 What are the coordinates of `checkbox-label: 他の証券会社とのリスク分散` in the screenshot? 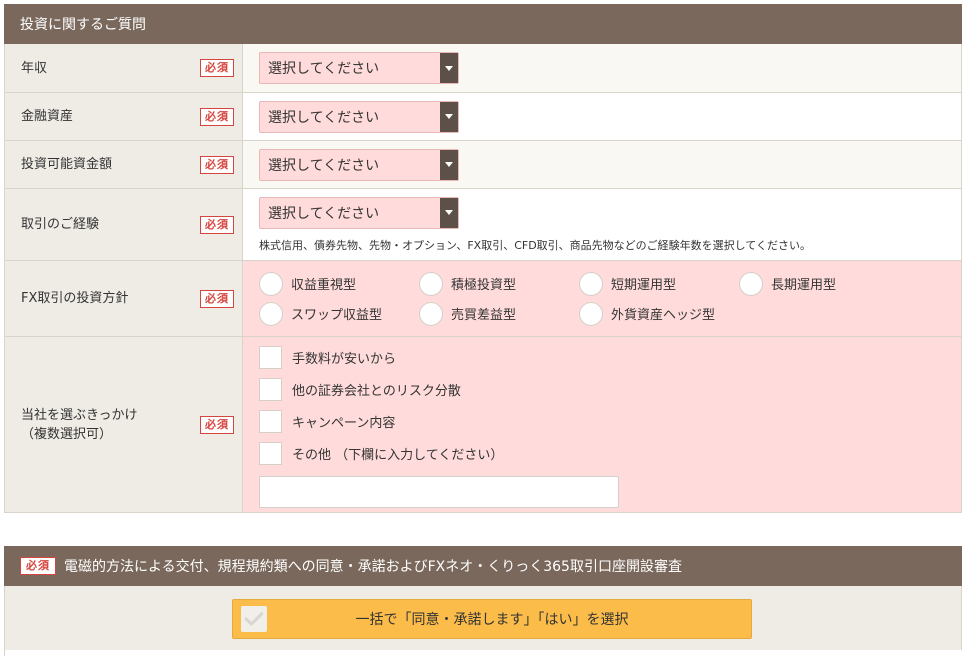 It's located at (376, 391).